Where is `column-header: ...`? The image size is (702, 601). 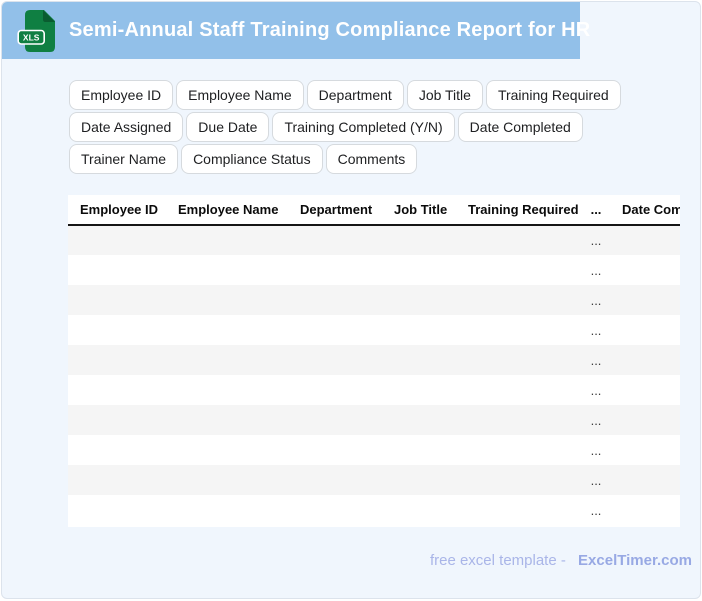 column-header: ... is located at coordinates (596, 210).